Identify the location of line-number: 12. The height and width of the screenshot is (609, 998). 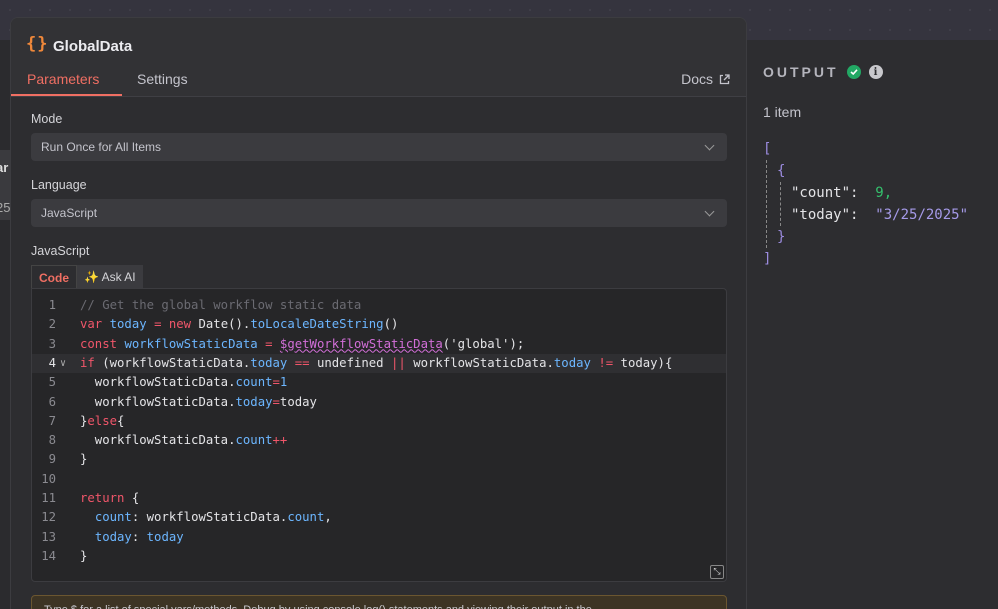
(48, 517).